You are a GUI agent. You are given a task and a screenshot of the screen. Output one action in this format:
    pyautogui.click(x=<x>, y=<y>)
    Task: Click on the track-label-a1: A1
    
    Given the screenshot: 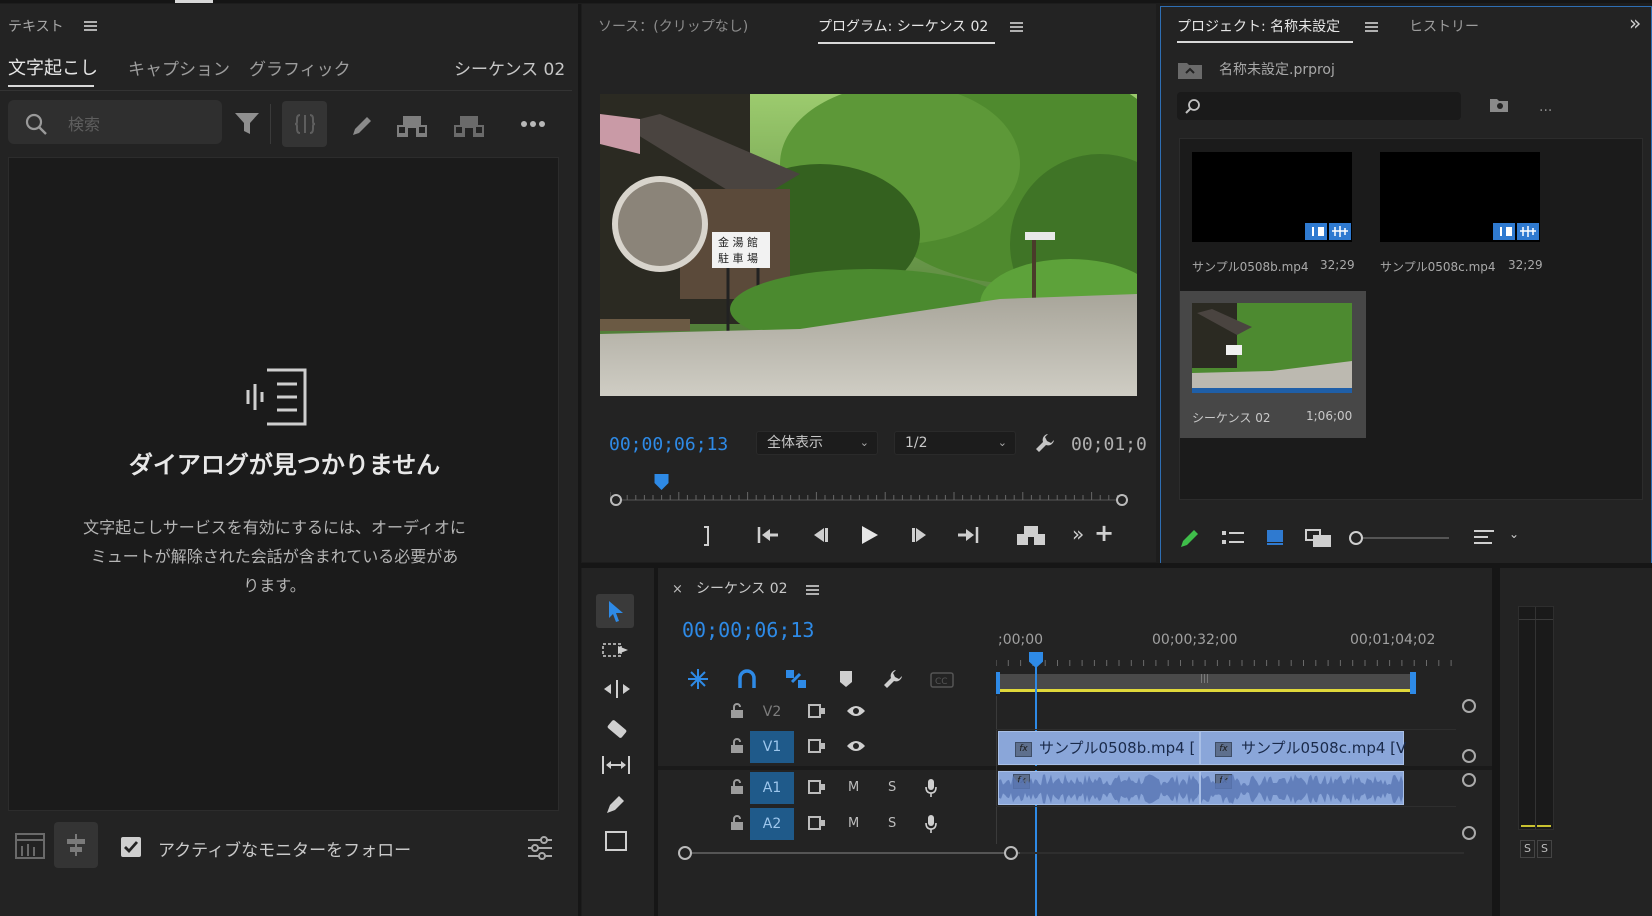 What is the action you would take?
    pyautogui.click(x=772, y=788)
    